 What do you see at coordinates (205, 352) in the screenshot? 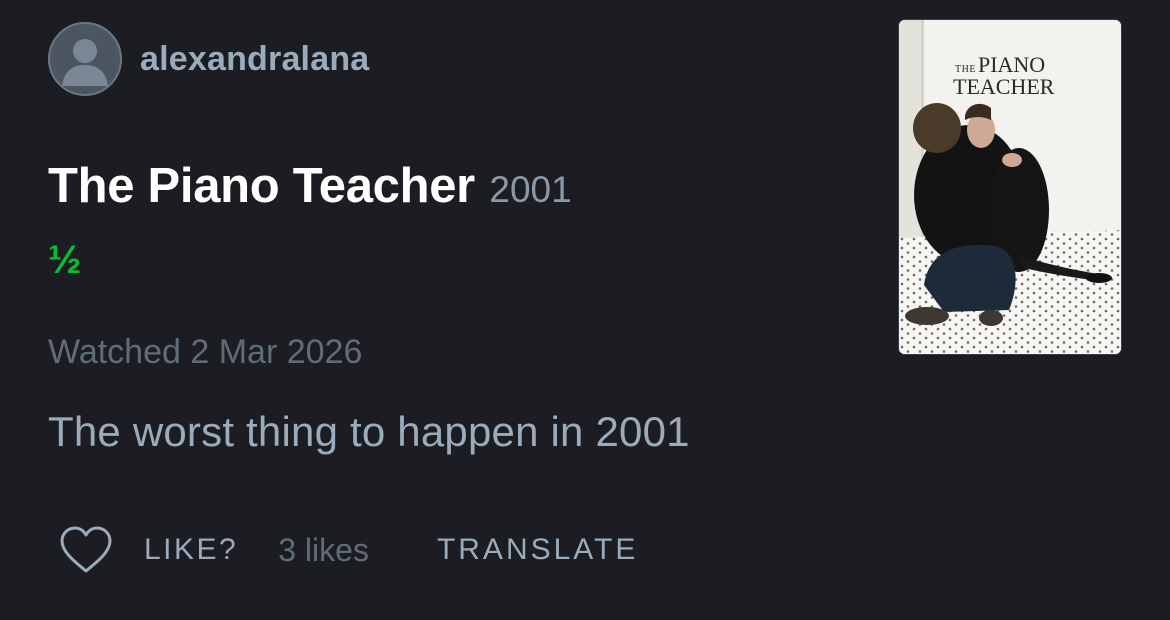
I see `watched-date: Watched 2 Mar 2026` at bounding box center [205, 352].